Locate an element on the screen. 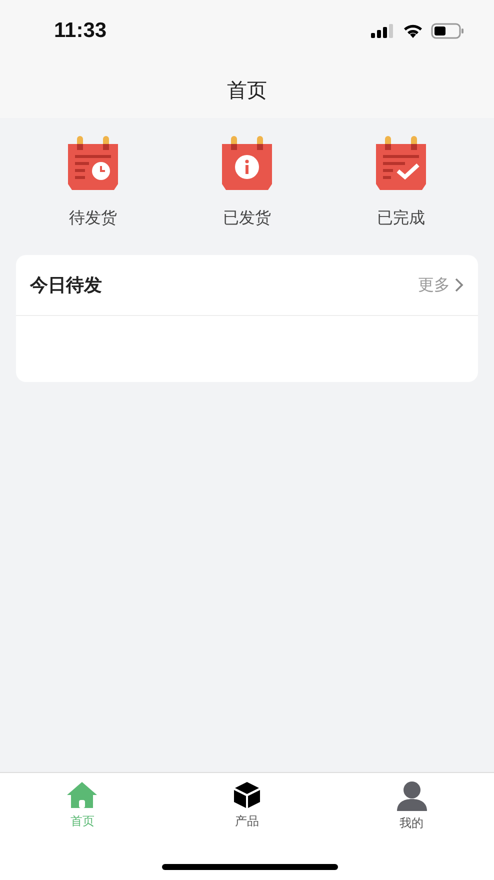  user-icon is located at coordinates (412, 796).